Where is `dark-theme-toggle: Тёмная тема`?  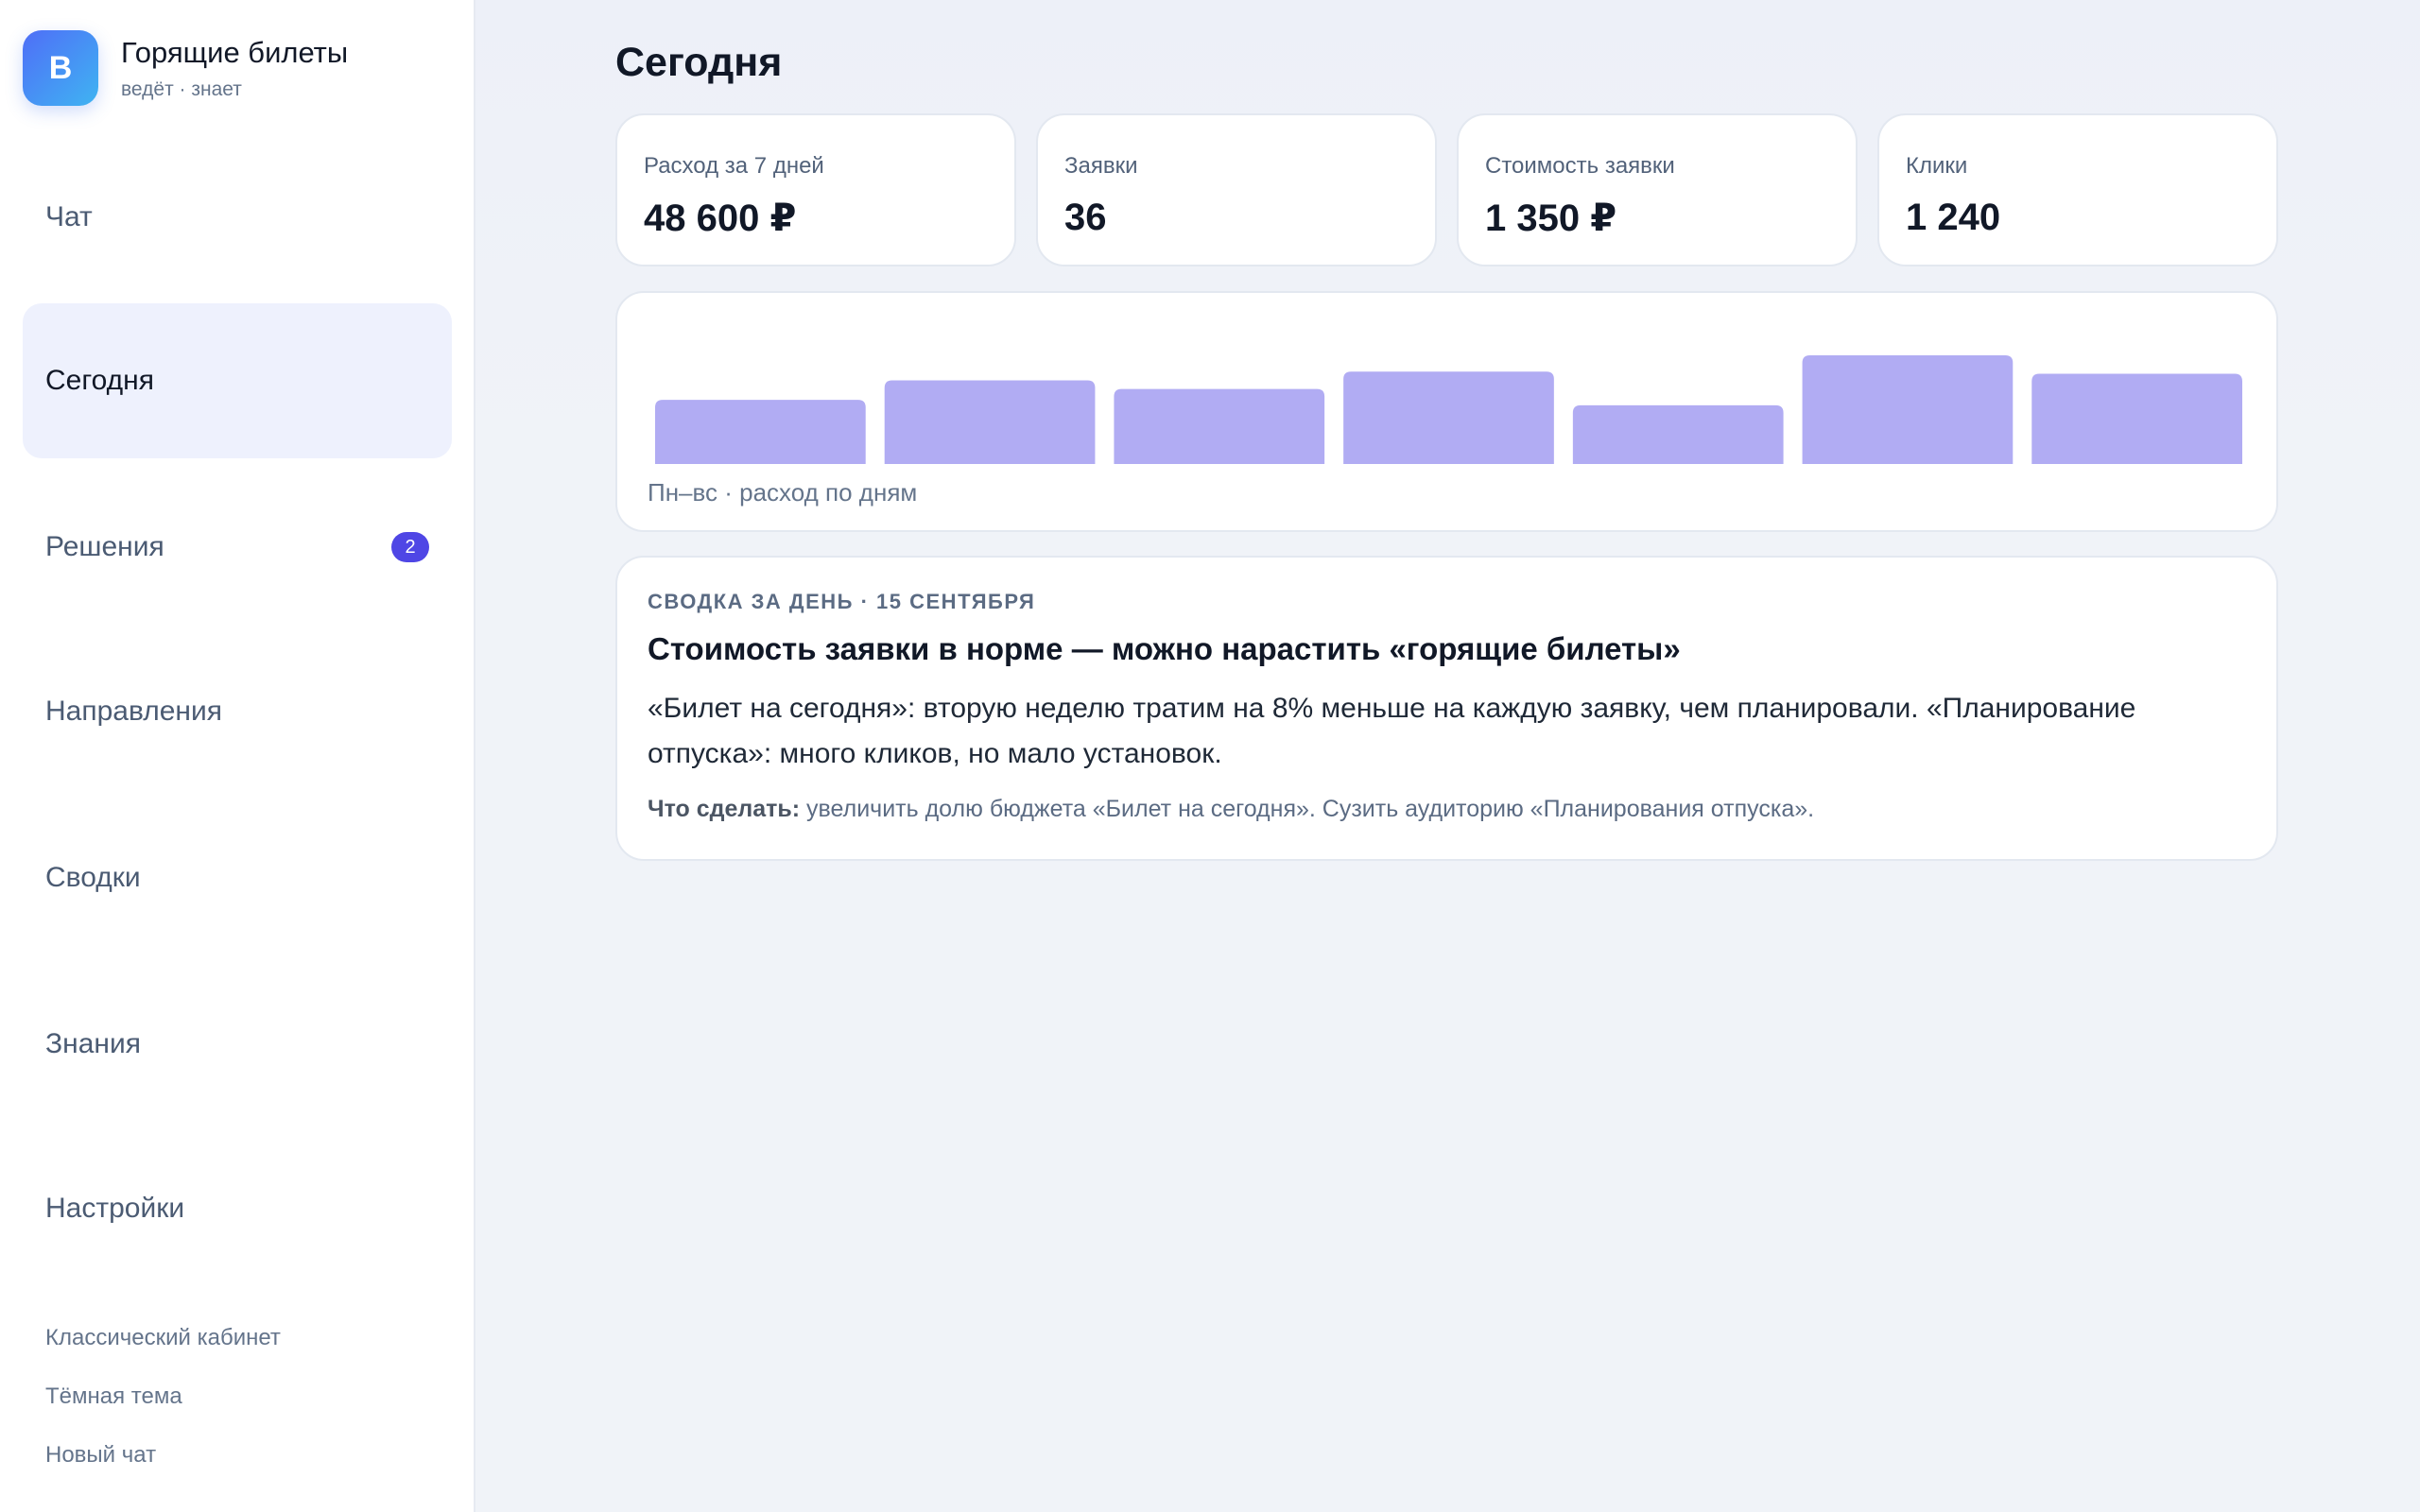
dark-theme-toggle: Тёмная тема is located at coordinates (113, 1396).